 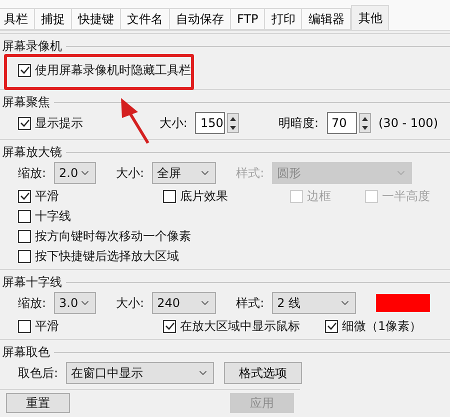 I want to click on dropdown-value: 在窗口中显示, so click(x=107, y=373).